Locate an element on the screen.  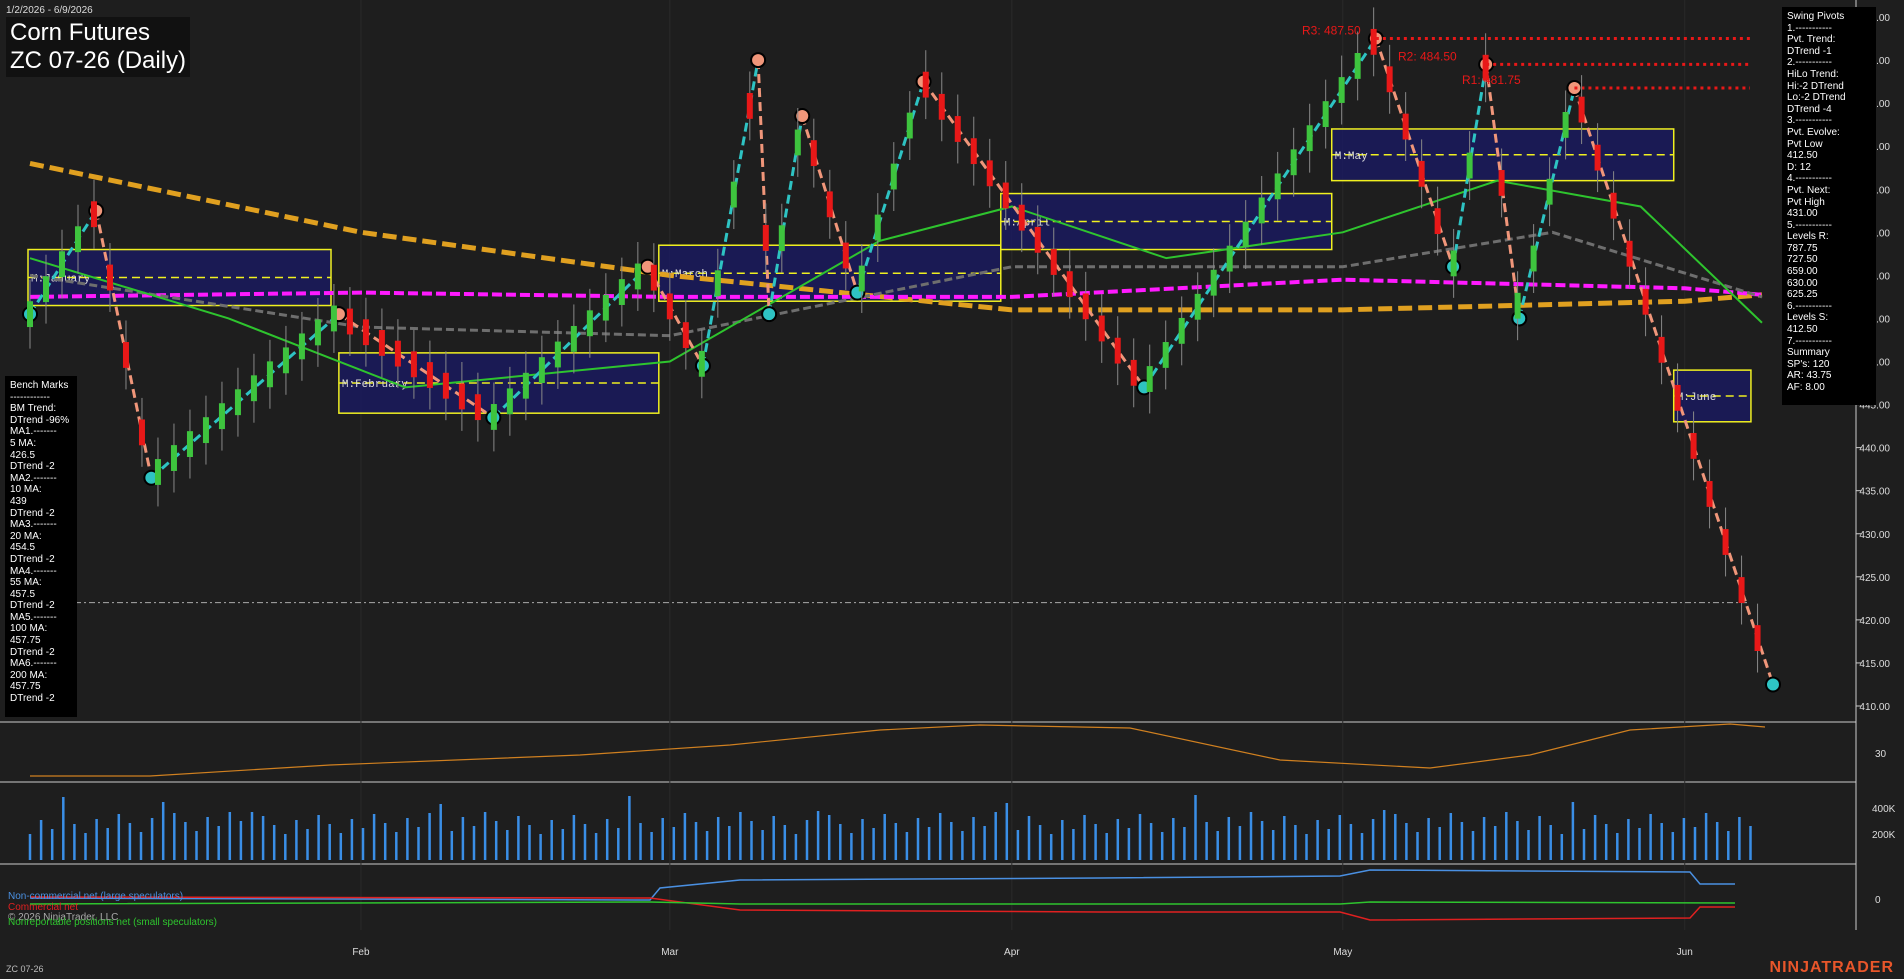
nonreportable-line is located at coordinates (882, 903).